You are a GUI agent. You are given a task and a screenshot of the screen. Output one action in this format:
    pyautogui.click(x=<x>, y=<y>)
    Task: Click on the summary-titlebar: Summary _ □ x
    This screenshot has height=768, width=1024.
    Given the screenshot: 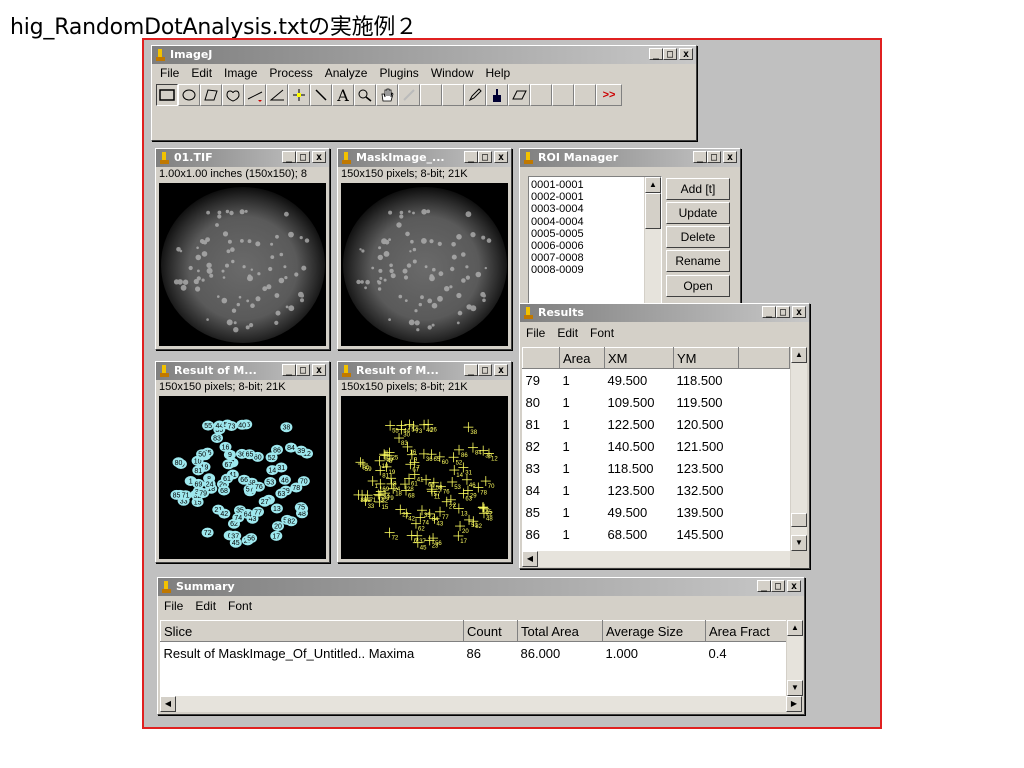 What is the action you would take?
    pyautogui.click(x=481, y=587)
    